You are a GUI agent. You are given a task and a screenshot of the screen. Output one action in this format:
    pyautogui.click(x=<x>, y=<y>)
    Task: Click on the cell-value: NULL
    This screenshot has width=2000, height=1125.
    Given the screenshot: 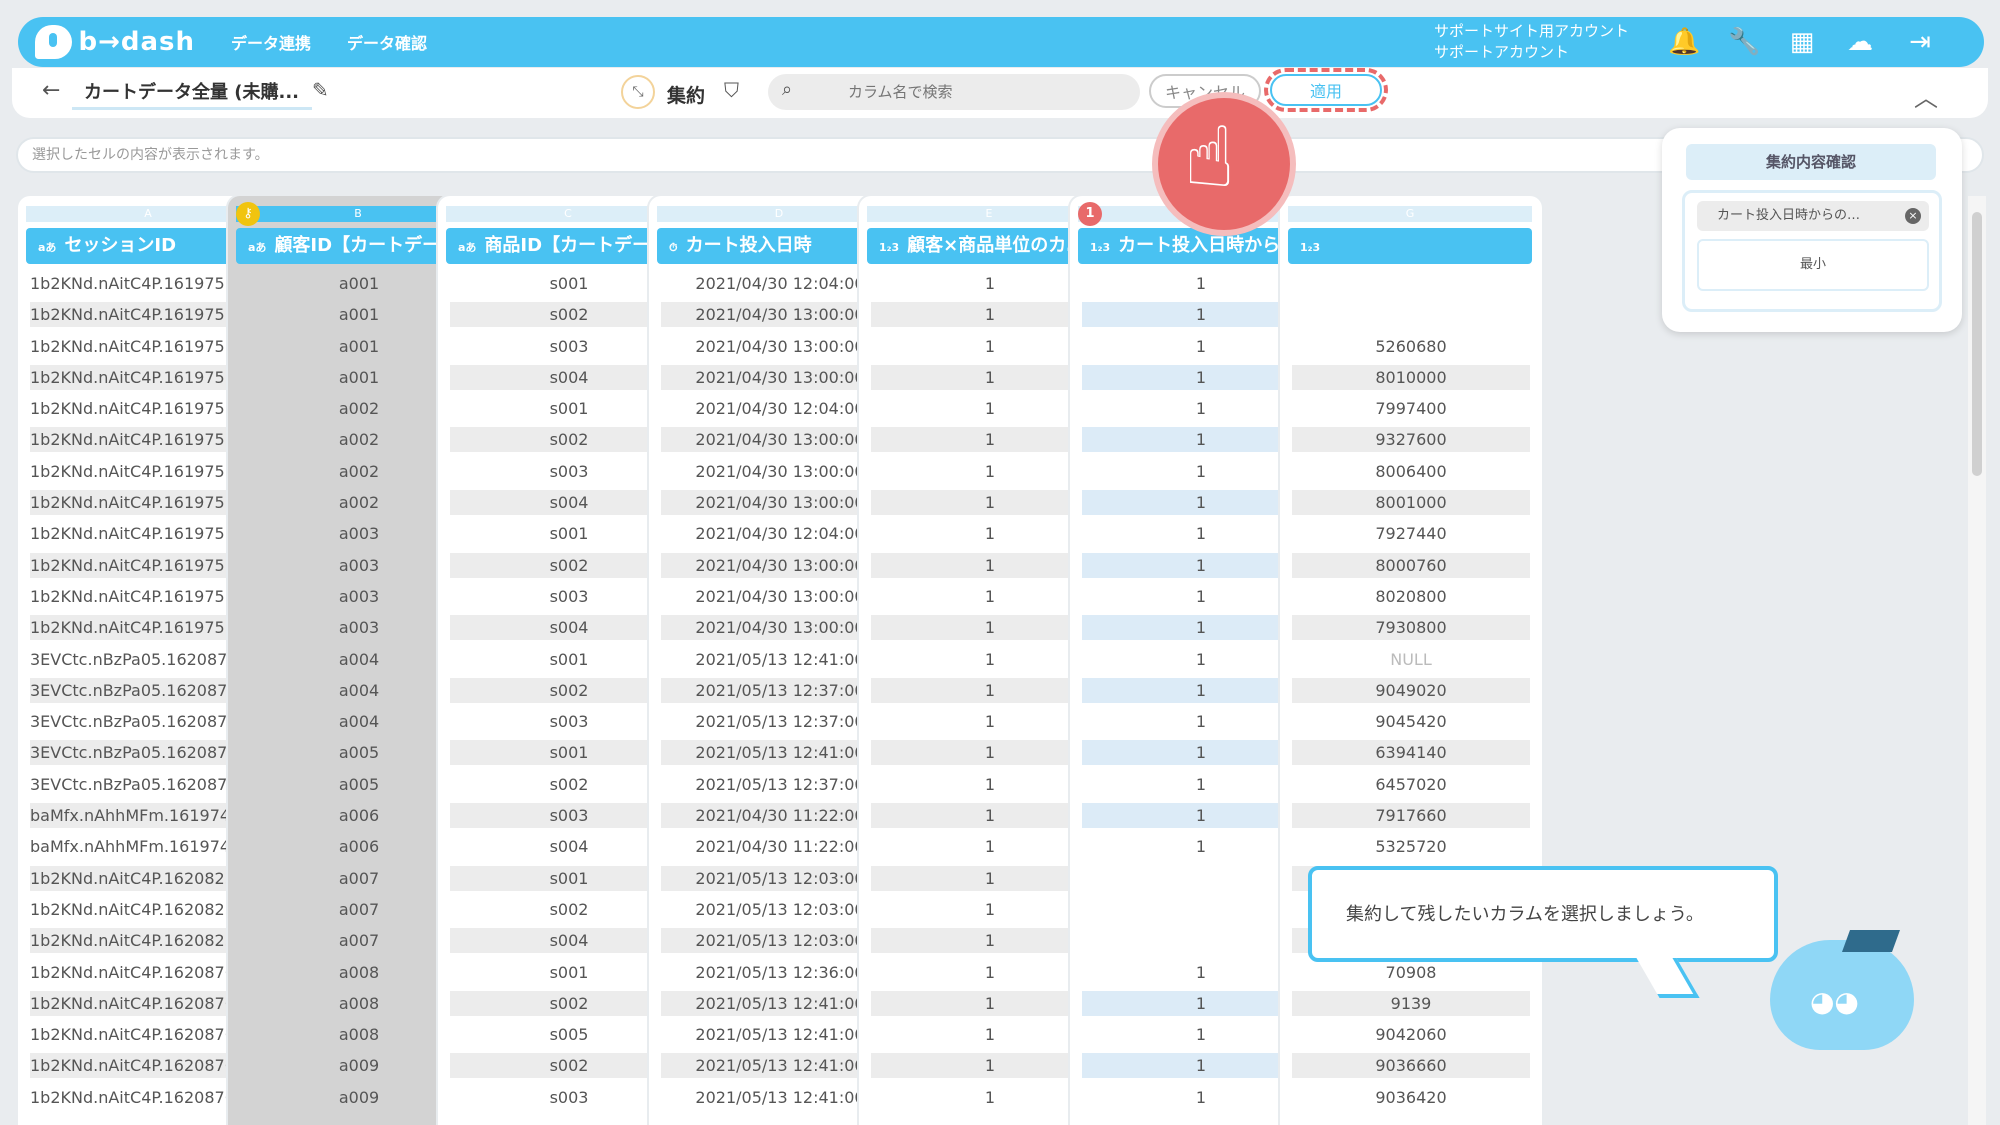 What is the action you would take?
    pyautogui.click(x=1411, y=659)
    